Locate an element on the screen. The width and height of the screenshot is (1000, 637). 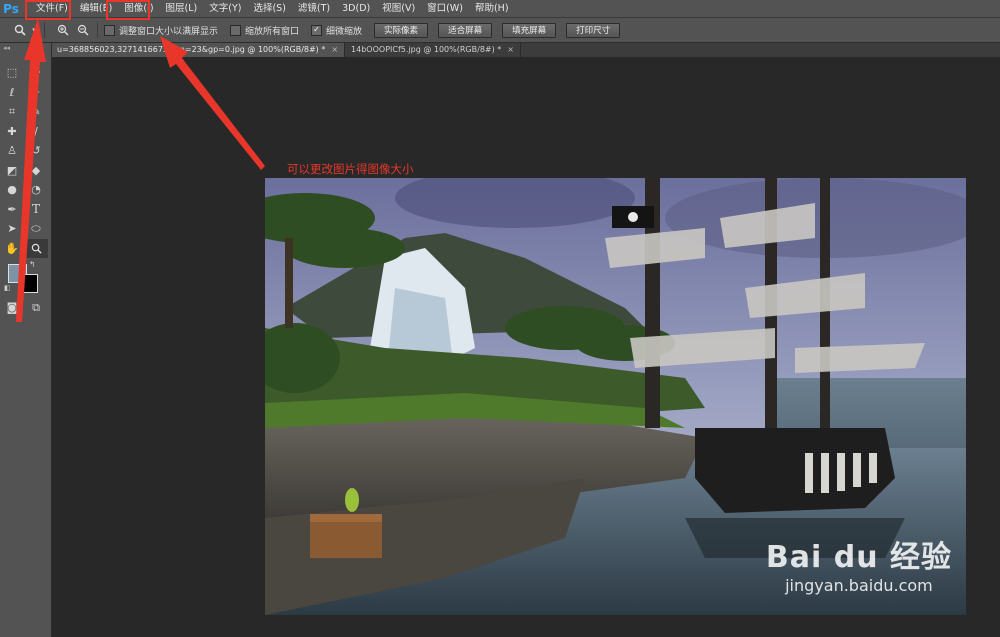
menu-layer: 图层(L) is located at coordinates (182, 8).